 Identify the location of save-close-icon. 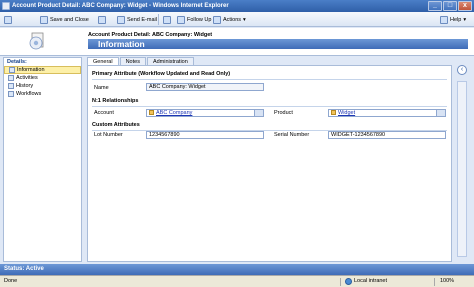
(44, 19).